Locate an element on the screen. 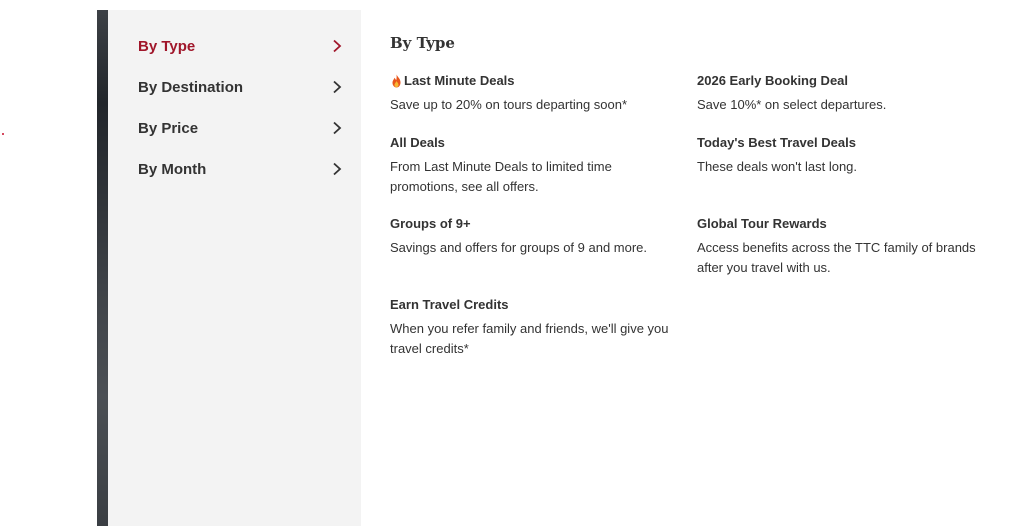 The image size is (1024, 526). menu-item-label: By Destination is located at coordinates (191, 87).